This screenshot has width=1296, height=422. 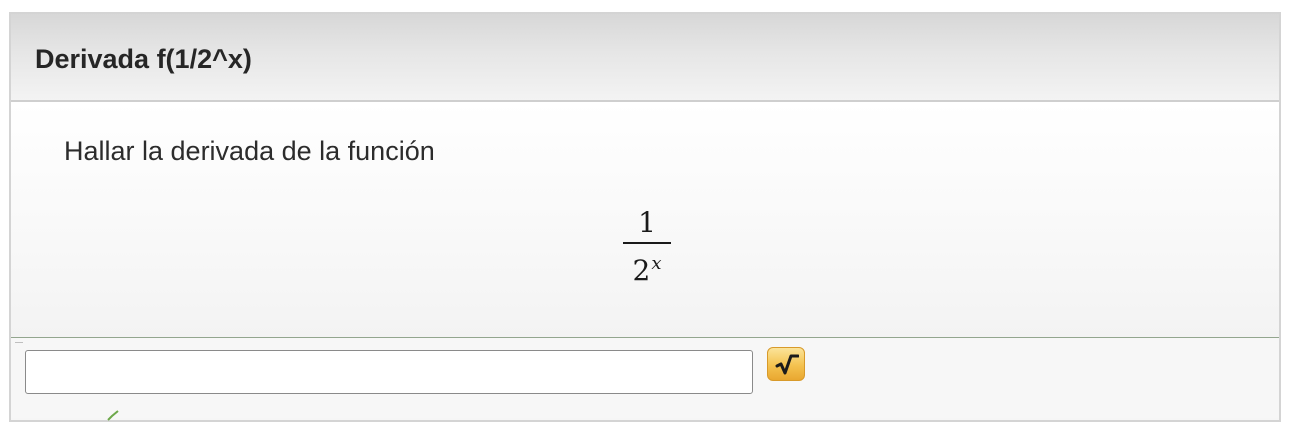 I want to click on denominator-base: 2, so click(x=641, y=270).